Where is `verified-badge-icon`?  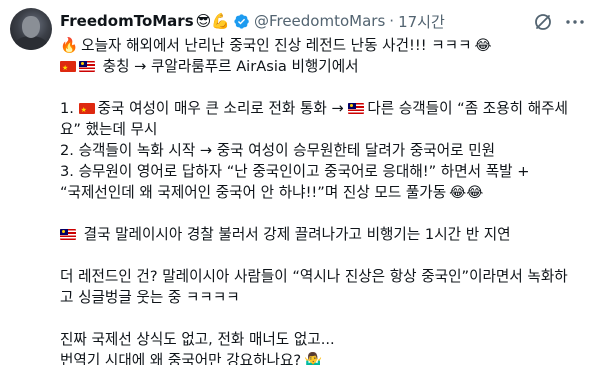
verified-badge-icon is located at coordinates (241, 21).